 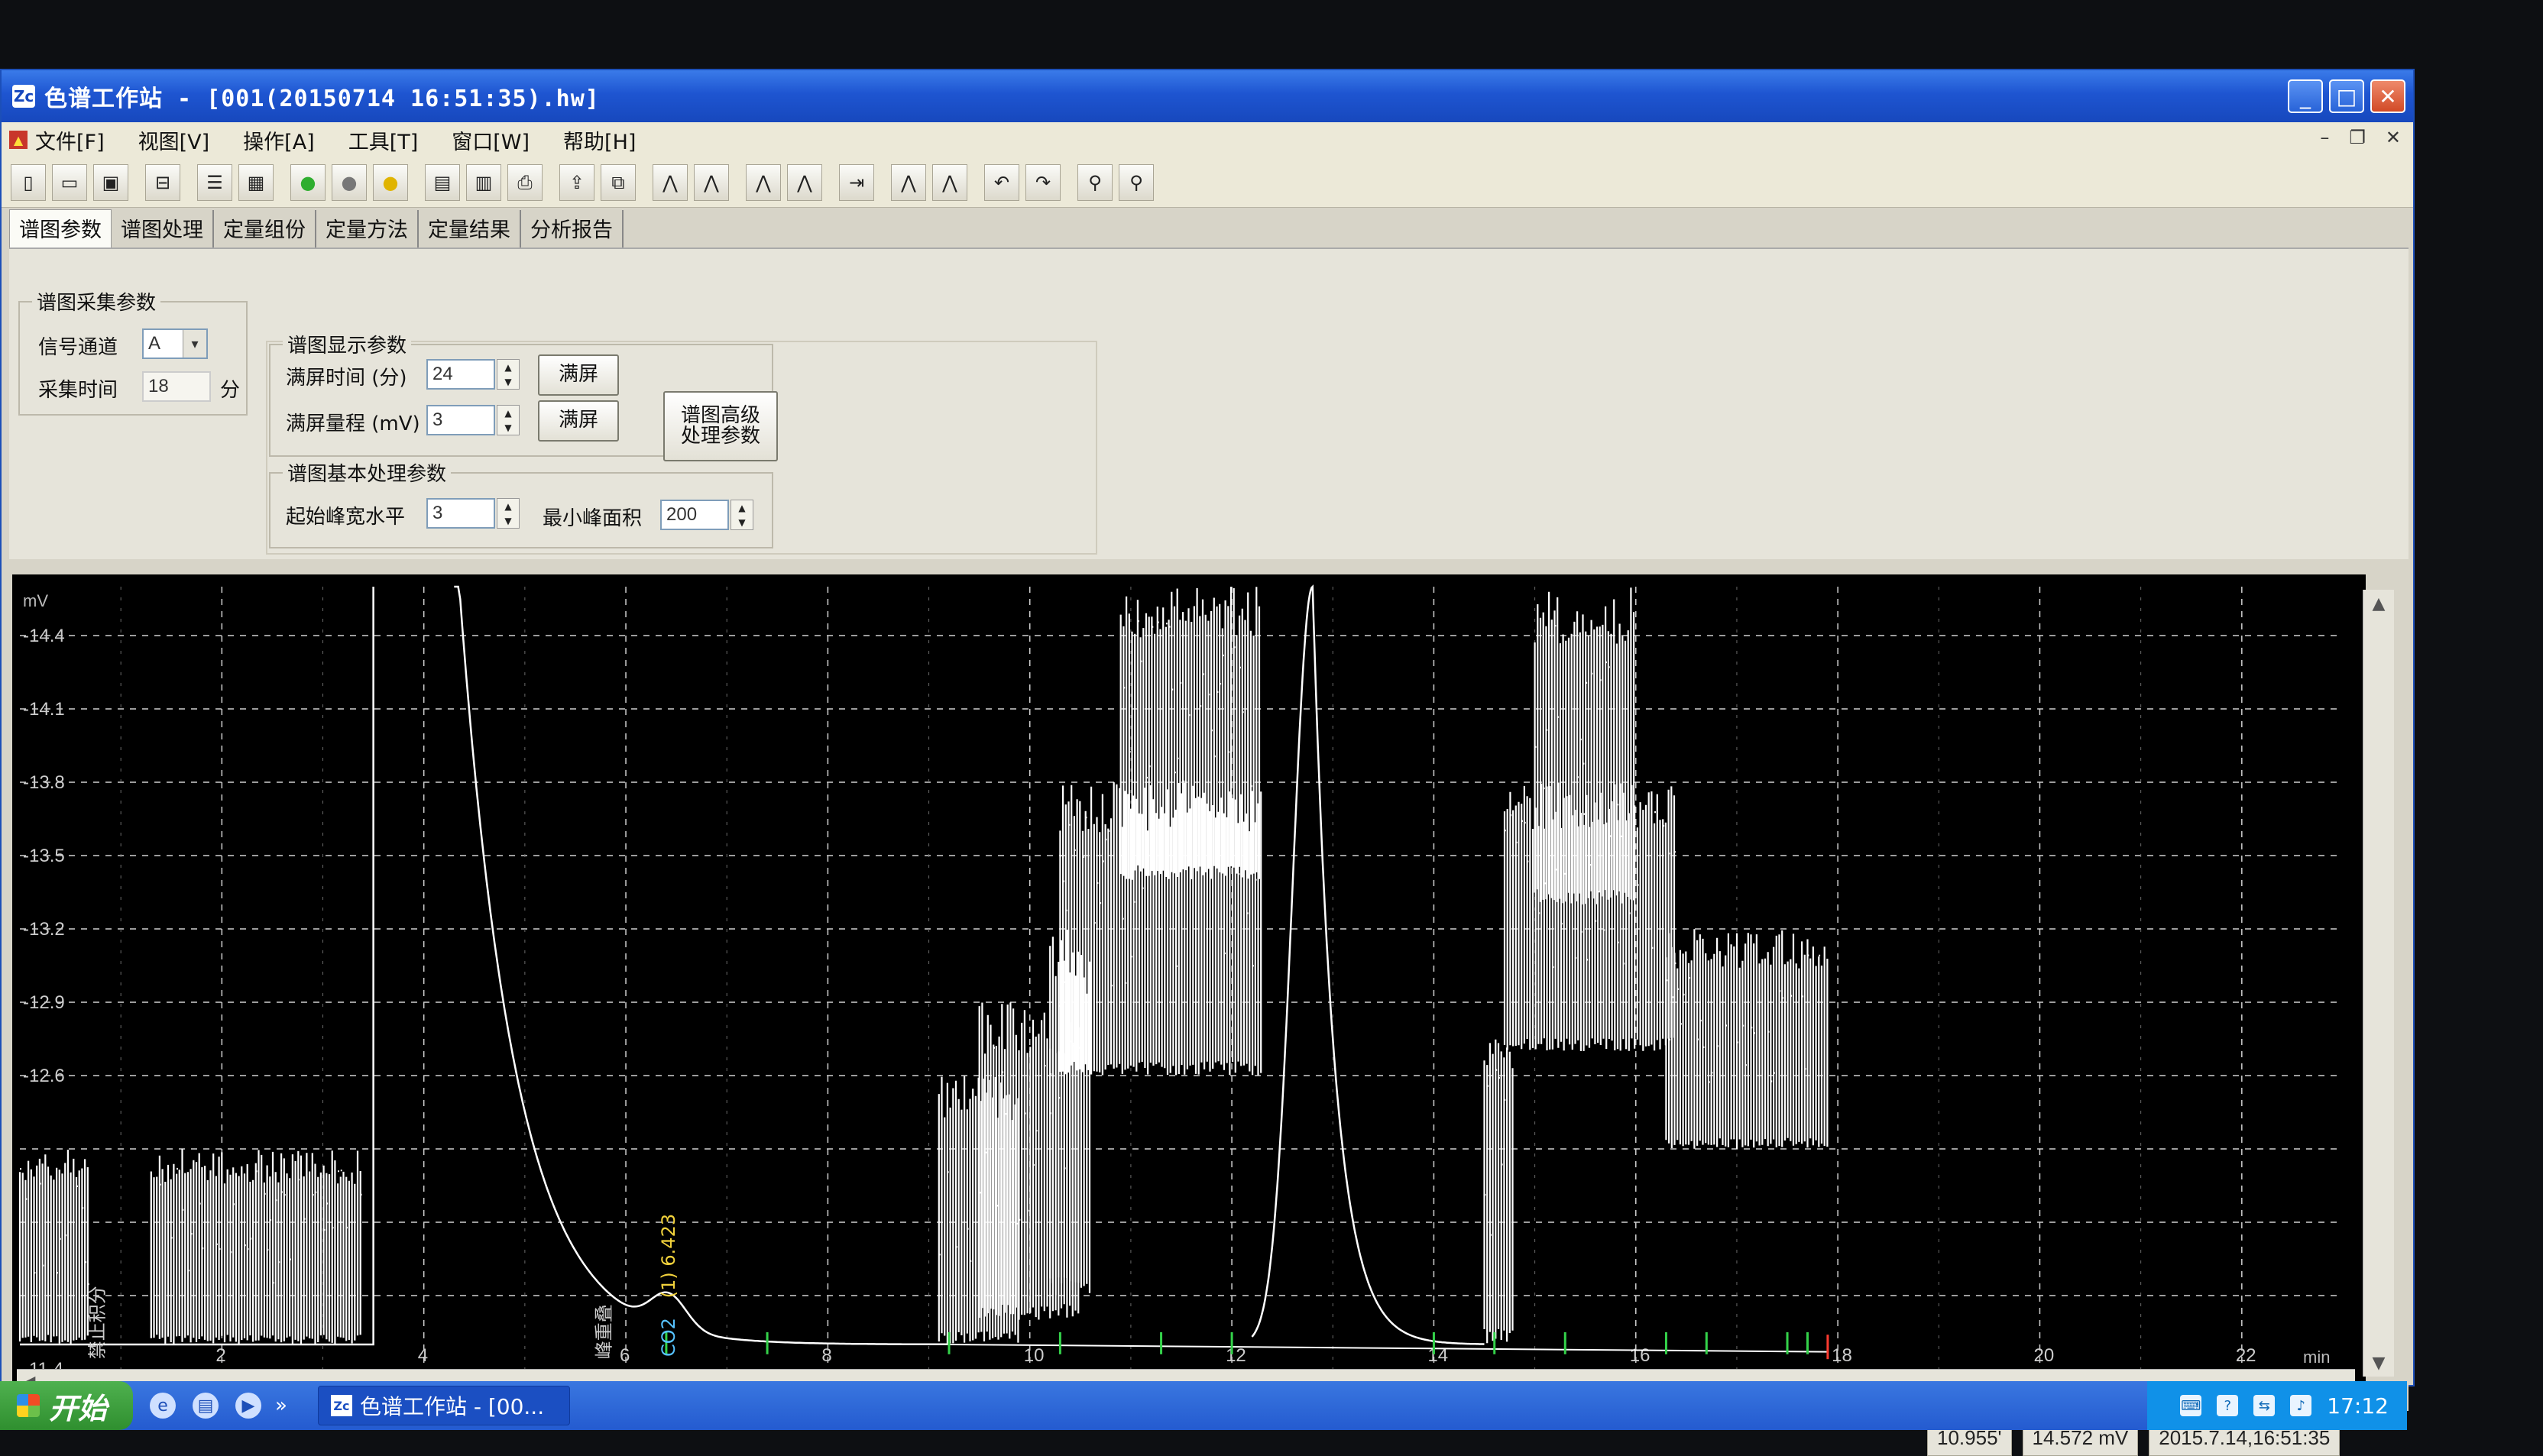 What do you see at coordinates (763, 182) in the screenshot?
I see `peaks-icon: ⋀` at bounding box center [763, 182].